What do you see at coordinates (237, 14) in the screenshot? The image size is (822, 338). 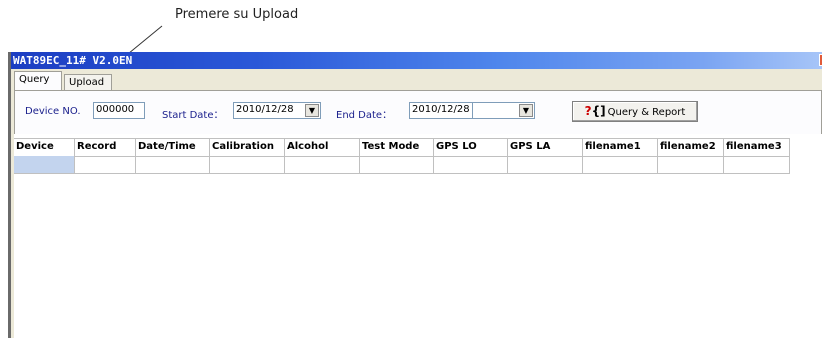 I see `annotation-text: Premere su Upload` at bounding box center [237, 14].